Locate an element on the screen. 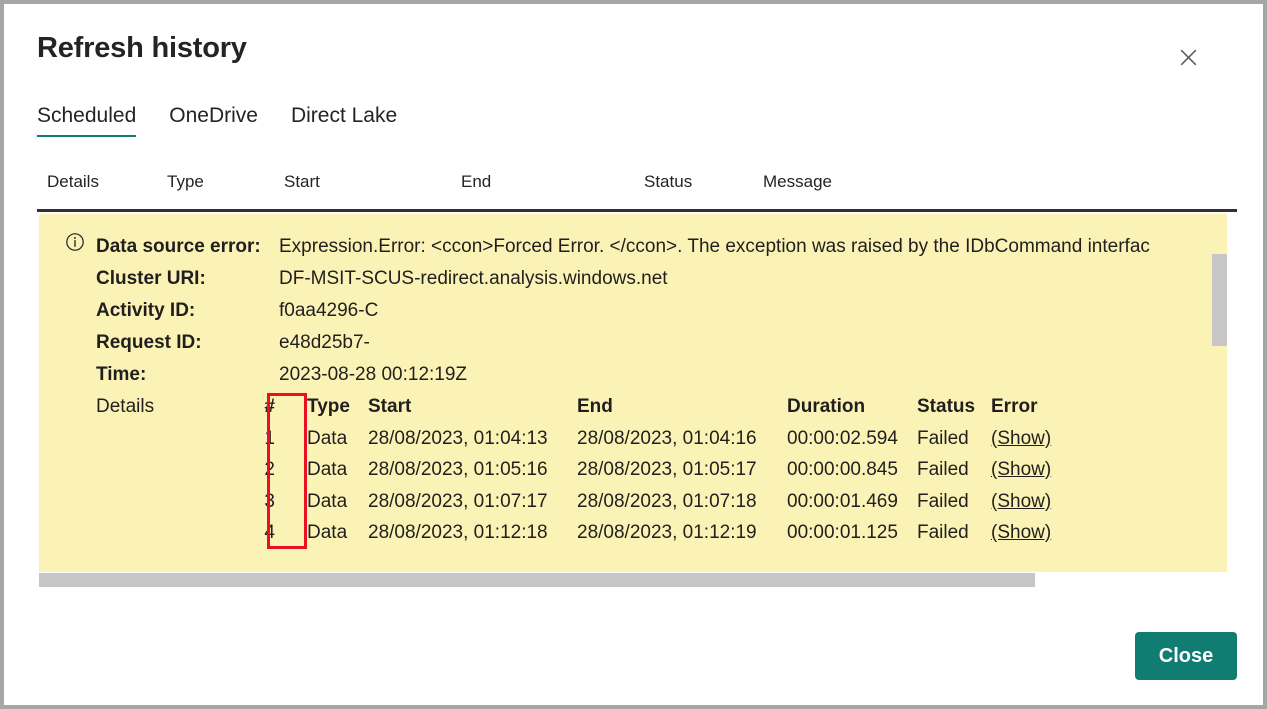 The height and width of the screenshot is (709, 1267). cell-end: 28/08/2023, 01:07:18 is located at coordinates (667, 501).